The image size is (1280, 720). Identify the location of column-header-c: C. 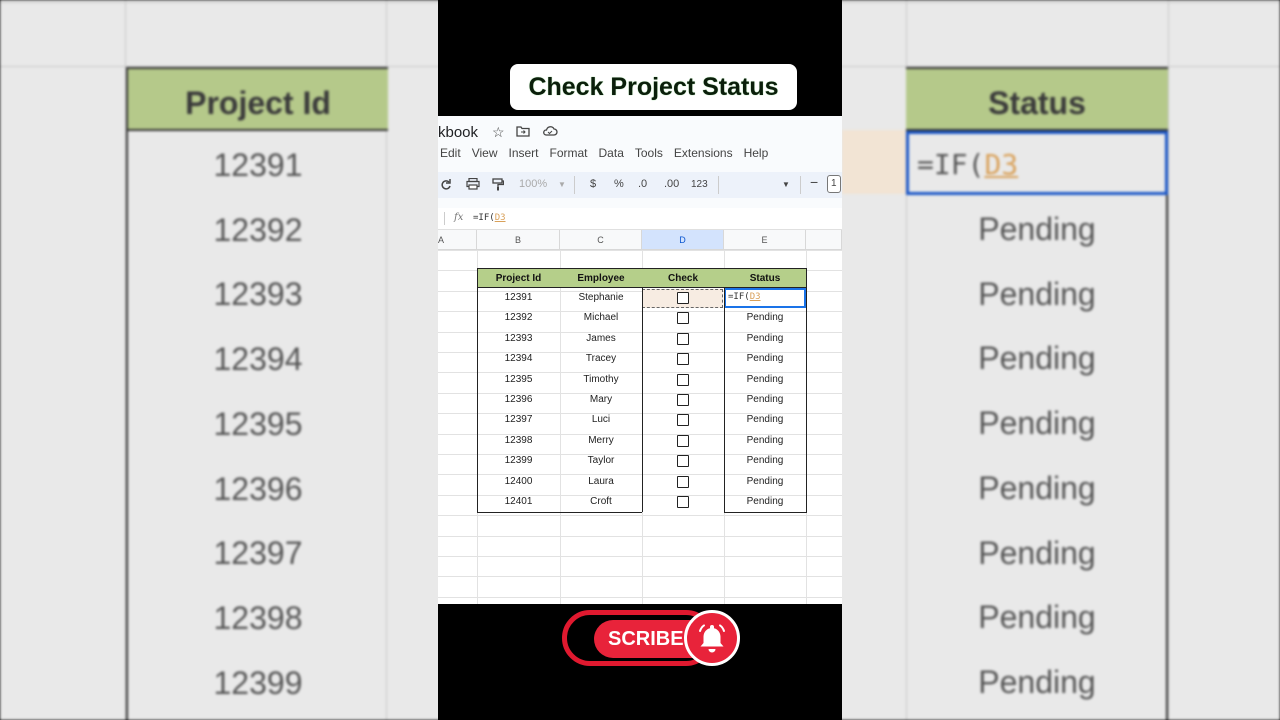
(601, 240).